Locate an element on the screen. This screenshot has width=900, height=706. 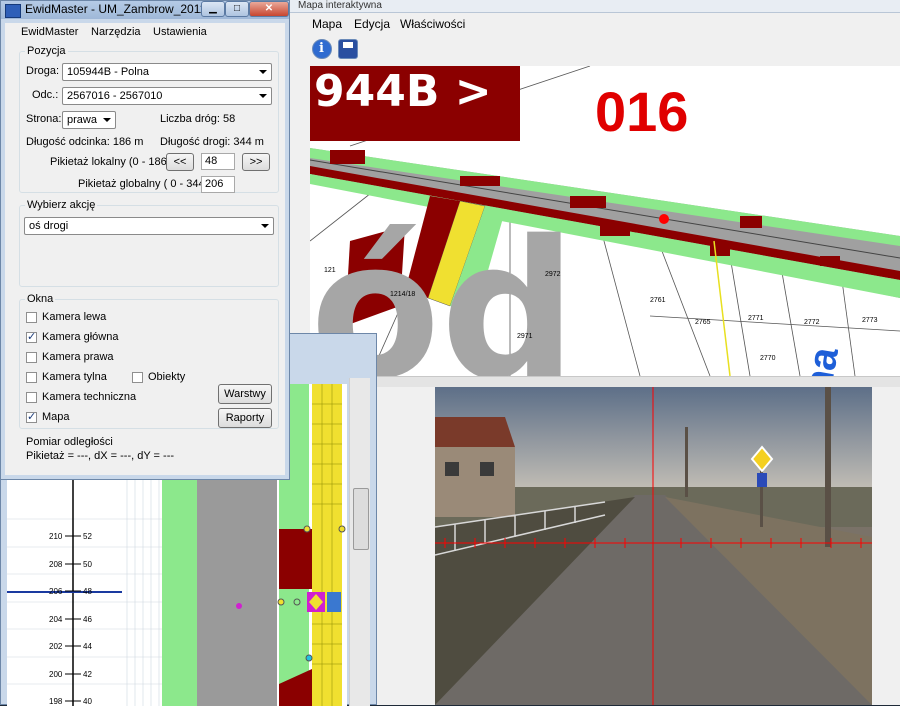
prev-button: << is located at coordinates (180, 162).